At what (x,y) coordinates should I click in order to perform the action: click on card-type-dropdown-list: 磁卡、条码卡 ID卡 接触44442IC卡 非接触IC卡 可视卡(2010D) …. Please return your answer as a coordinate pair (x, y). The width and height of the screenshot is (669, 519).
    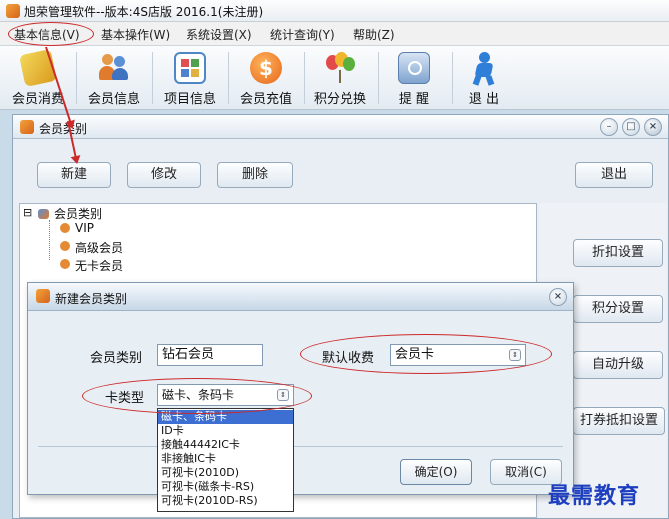
    Looking at the image, I should click on (225, 460).